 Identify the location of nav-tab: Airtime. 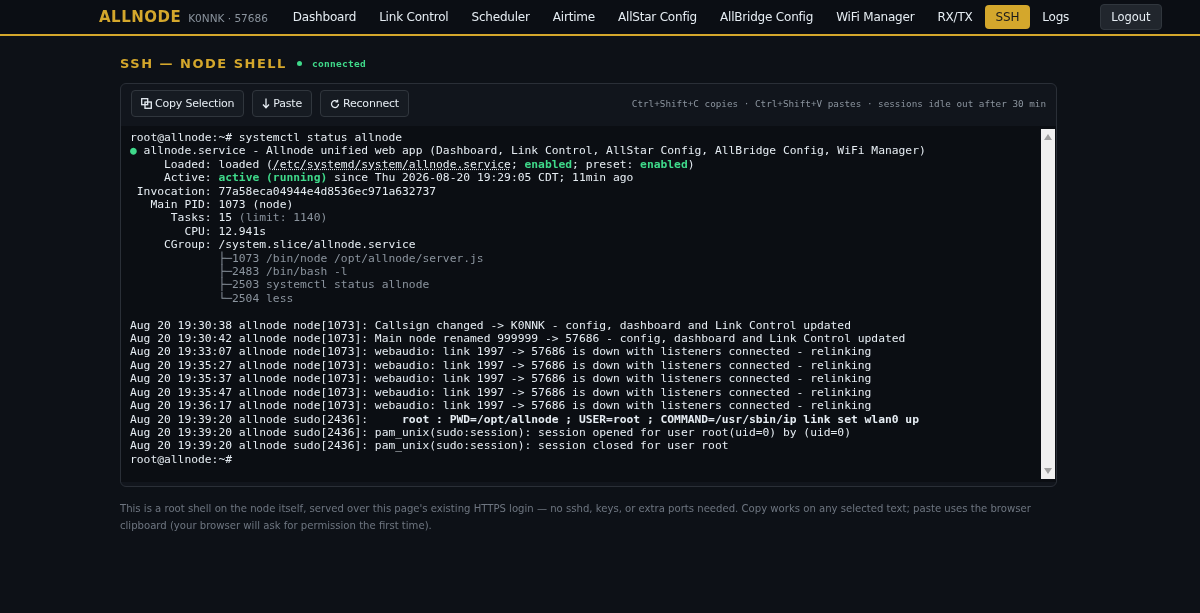
(573, 17).